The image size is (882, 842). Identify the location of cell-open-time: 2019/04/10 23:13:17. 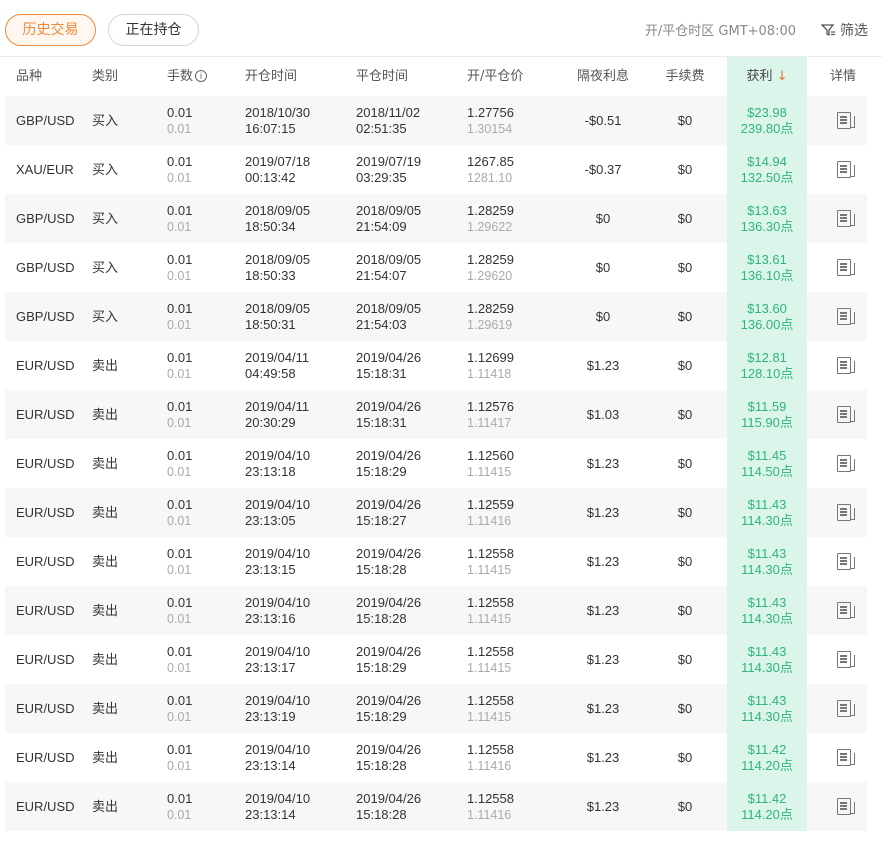
(277, 659).